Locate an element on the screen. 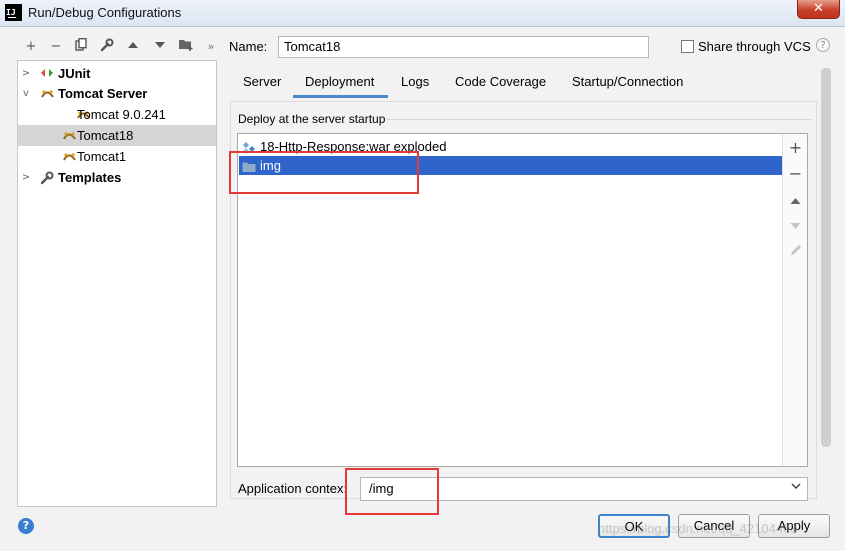  tree-item-junit: > JUnit is located at coordinates (117, 73).